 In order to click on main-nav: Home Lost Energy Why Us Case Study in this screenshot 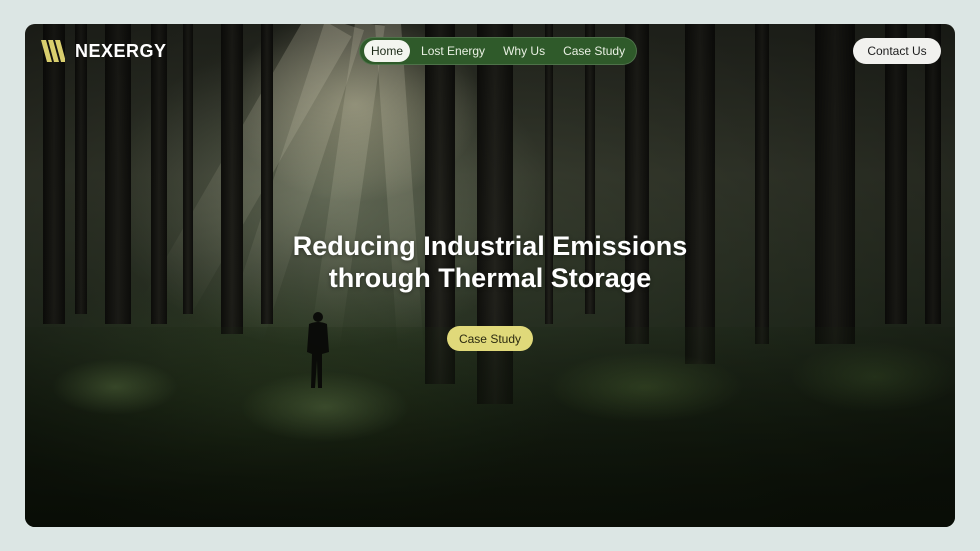, I will do `click(498, 51)`.